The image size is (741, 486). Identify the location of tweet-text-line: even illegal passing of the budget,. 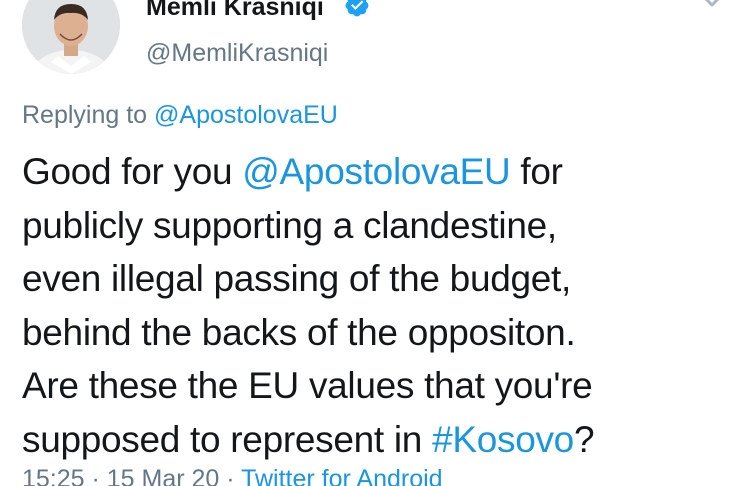
(297, 278).